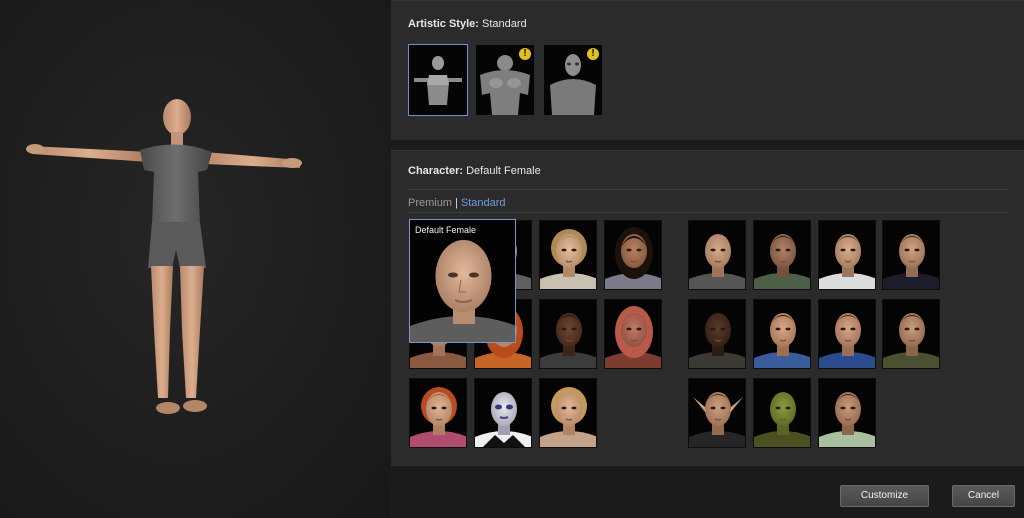  Describe the element at coordinates (884, 496) in the screenshot. I see `customize-button: Customize` at that location.